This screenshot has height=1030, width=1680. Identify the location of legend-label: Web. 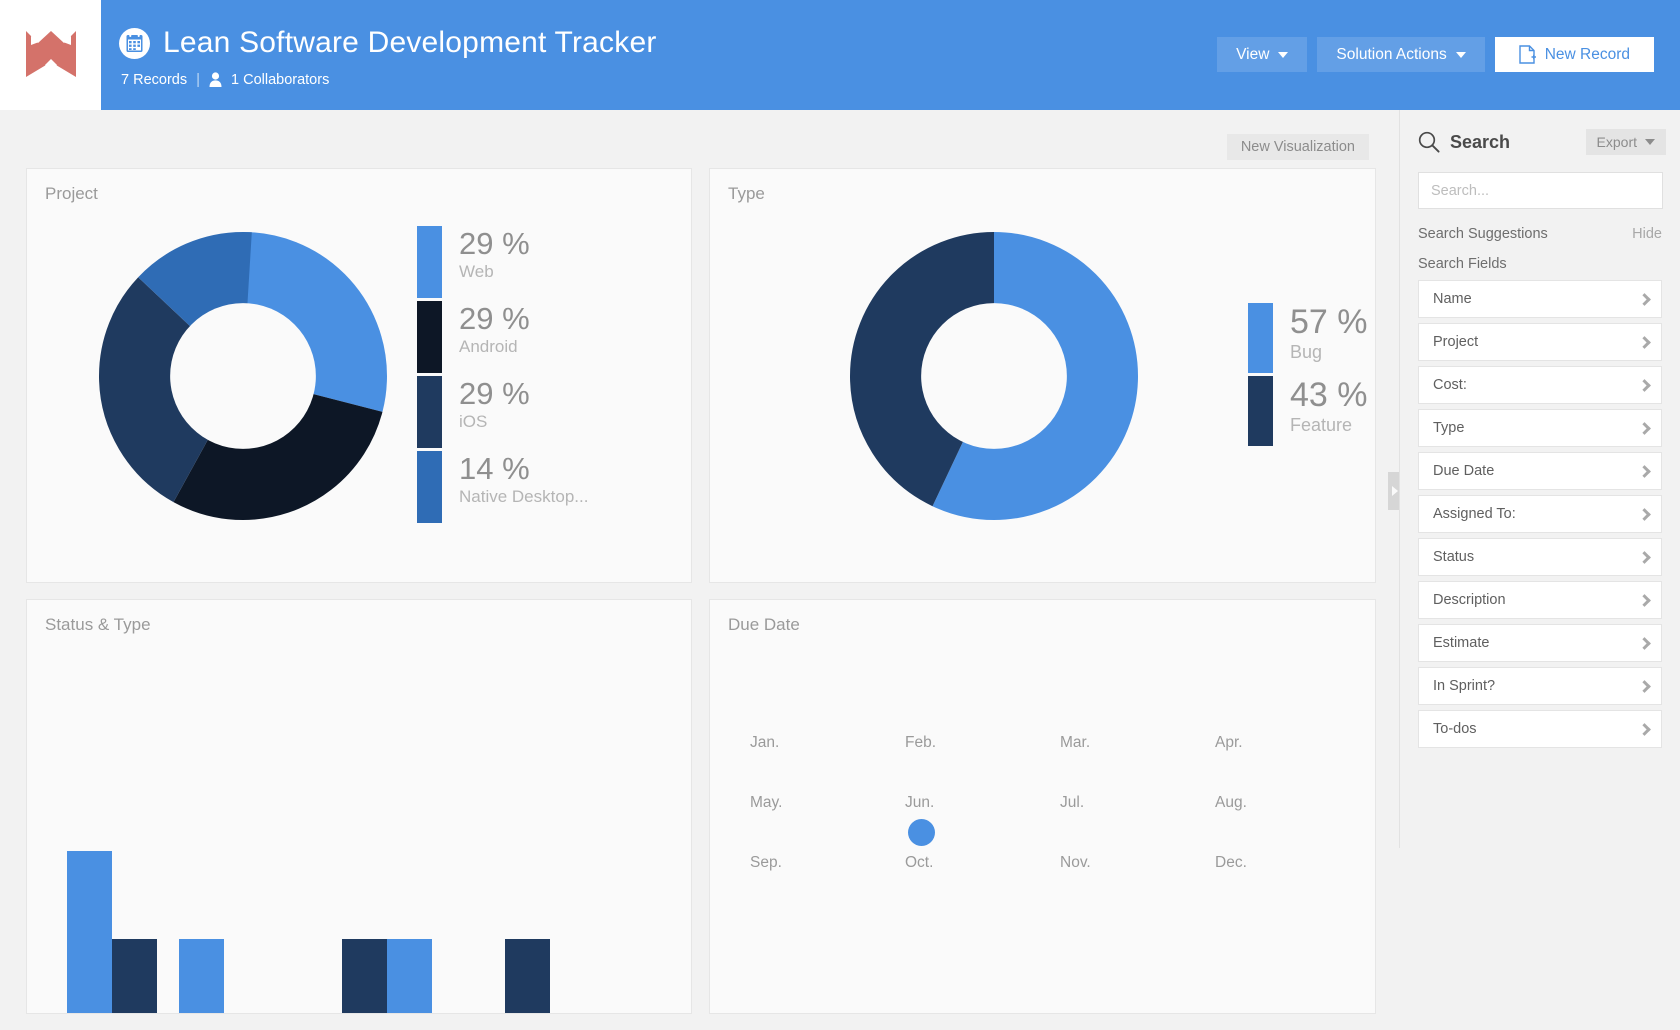
(476, 271).